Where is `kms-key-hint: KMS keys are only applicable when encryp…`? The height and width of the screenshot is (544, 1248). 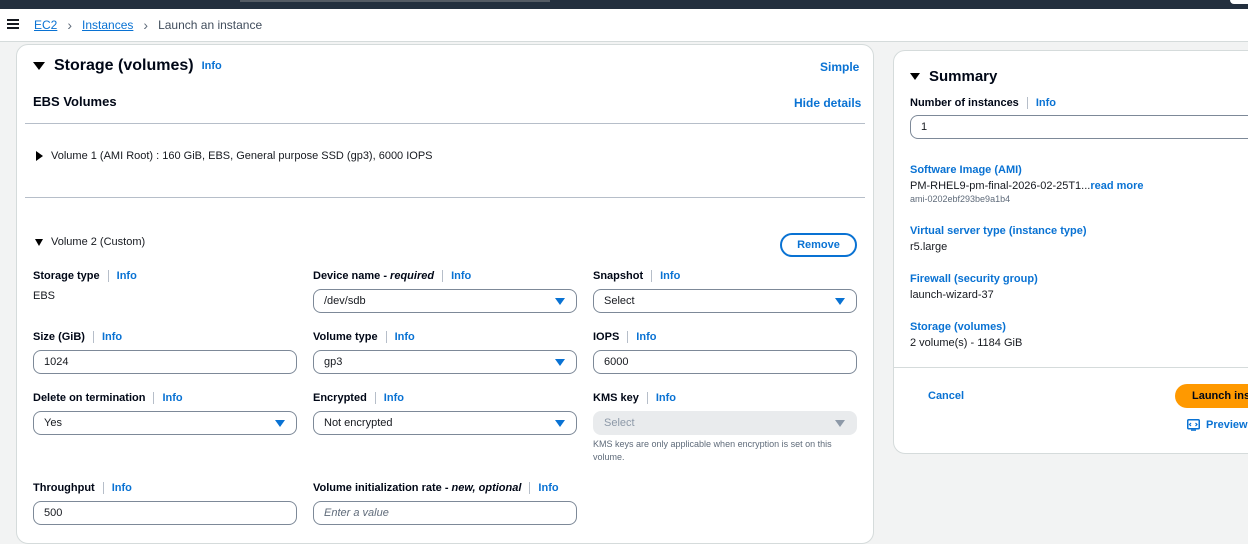 kms-key-hint: KMS keys are only applicable when encryp… is located at coordinates (712, 450).